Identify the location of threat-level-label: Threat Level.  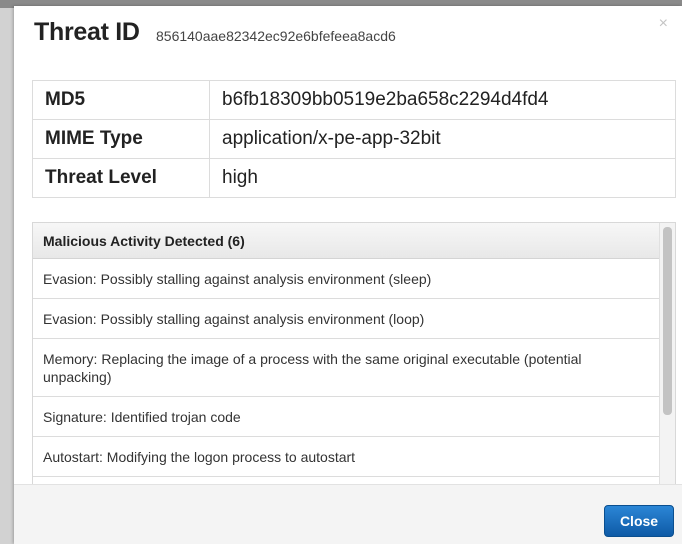
(121, 178).